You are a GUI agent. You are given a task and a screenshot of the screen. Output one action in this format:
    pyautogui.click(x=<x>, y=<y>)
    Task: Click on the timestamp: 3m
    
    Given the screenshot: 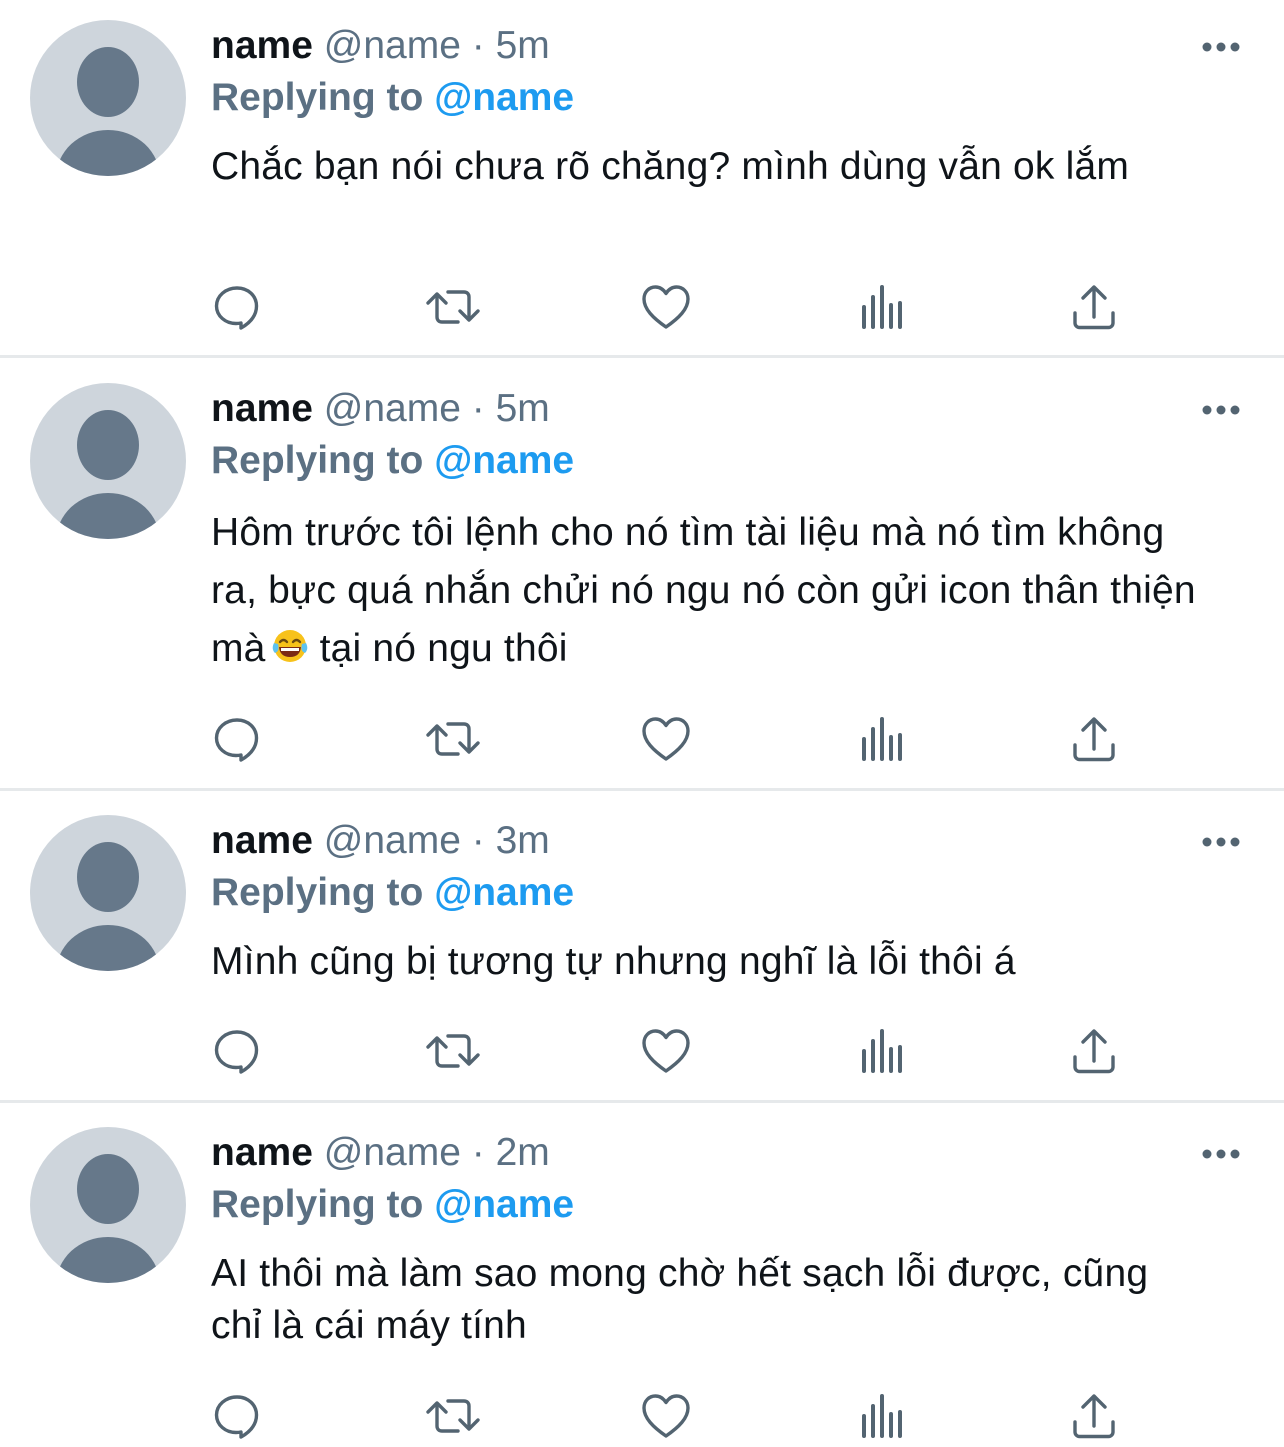 What is the action you would take?
    pyautogui.click(x=523, y=840)
    